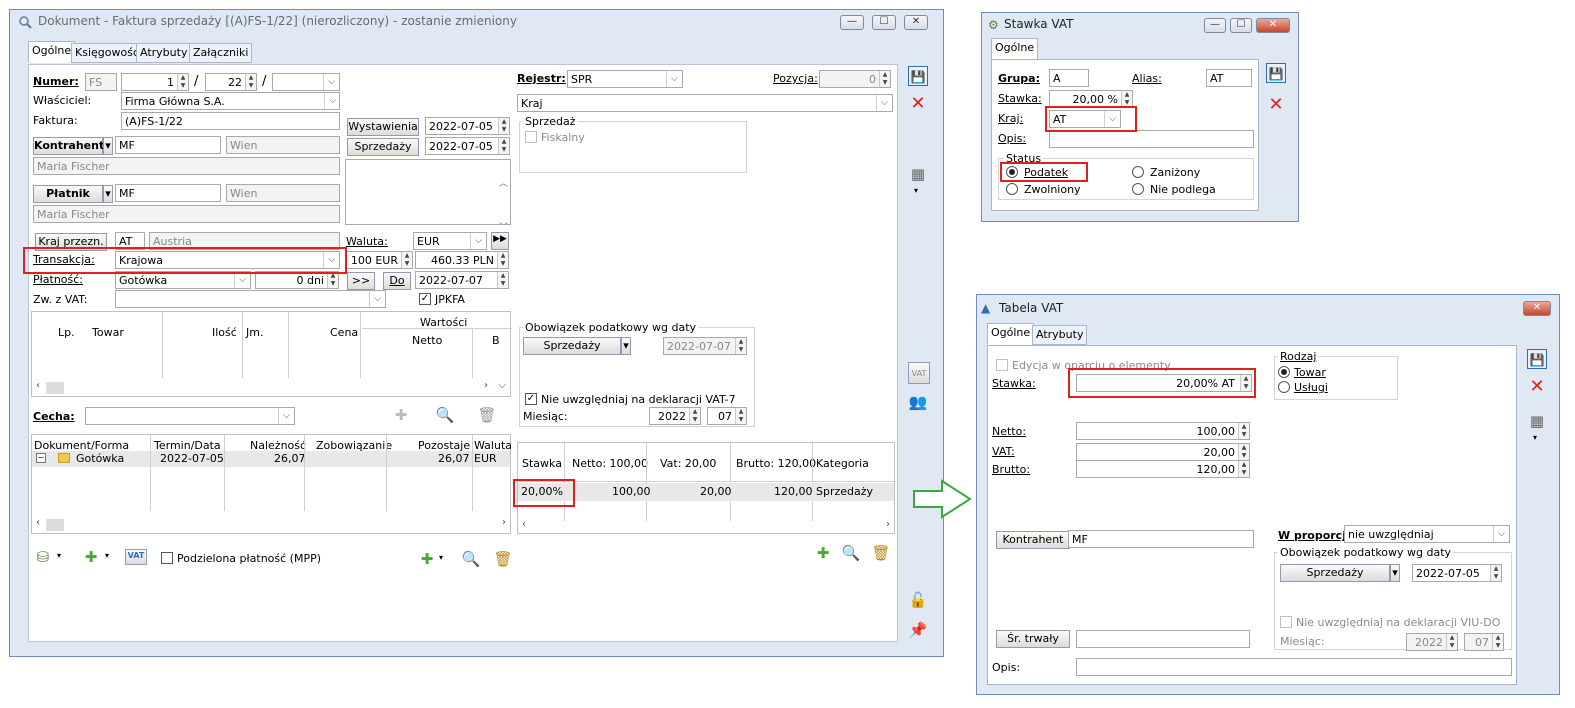  Describe the element at coordinates (918, 630) in the screenshot. I see `pin-icon: 📌` at that location.